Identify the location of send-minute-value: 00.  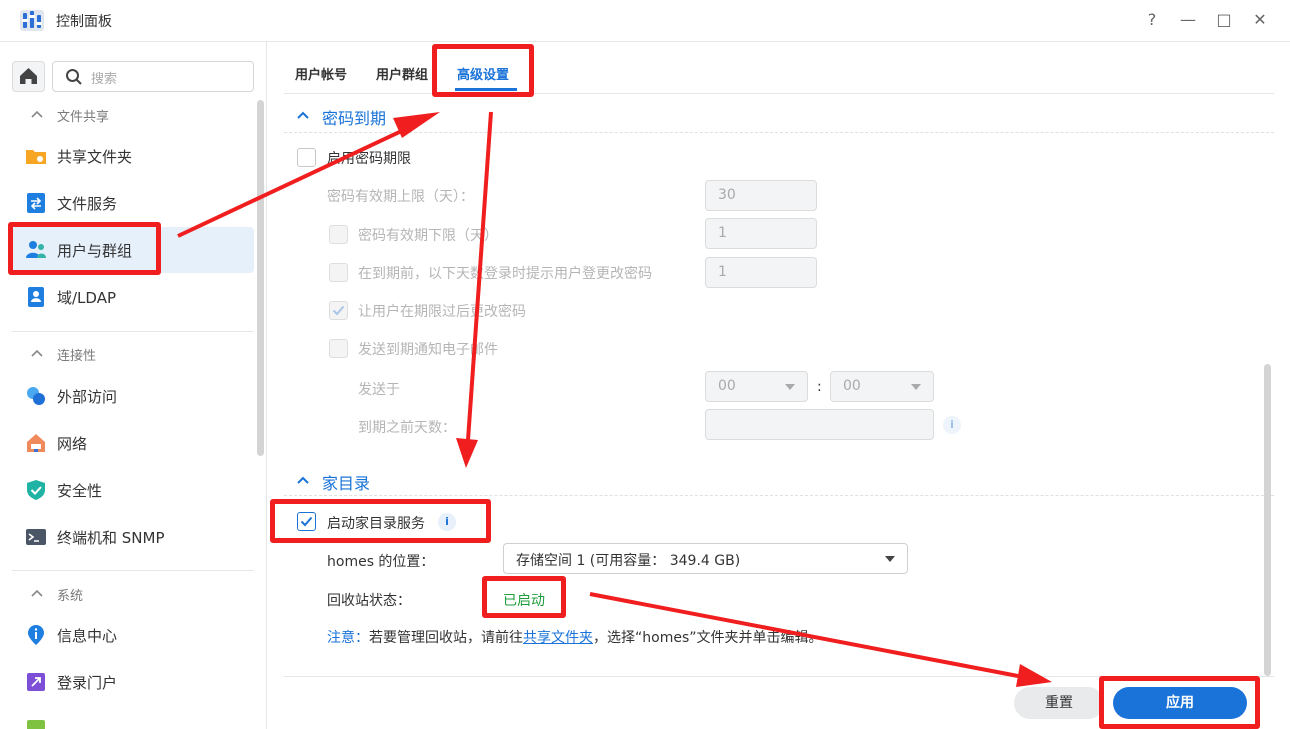
(852, 386).